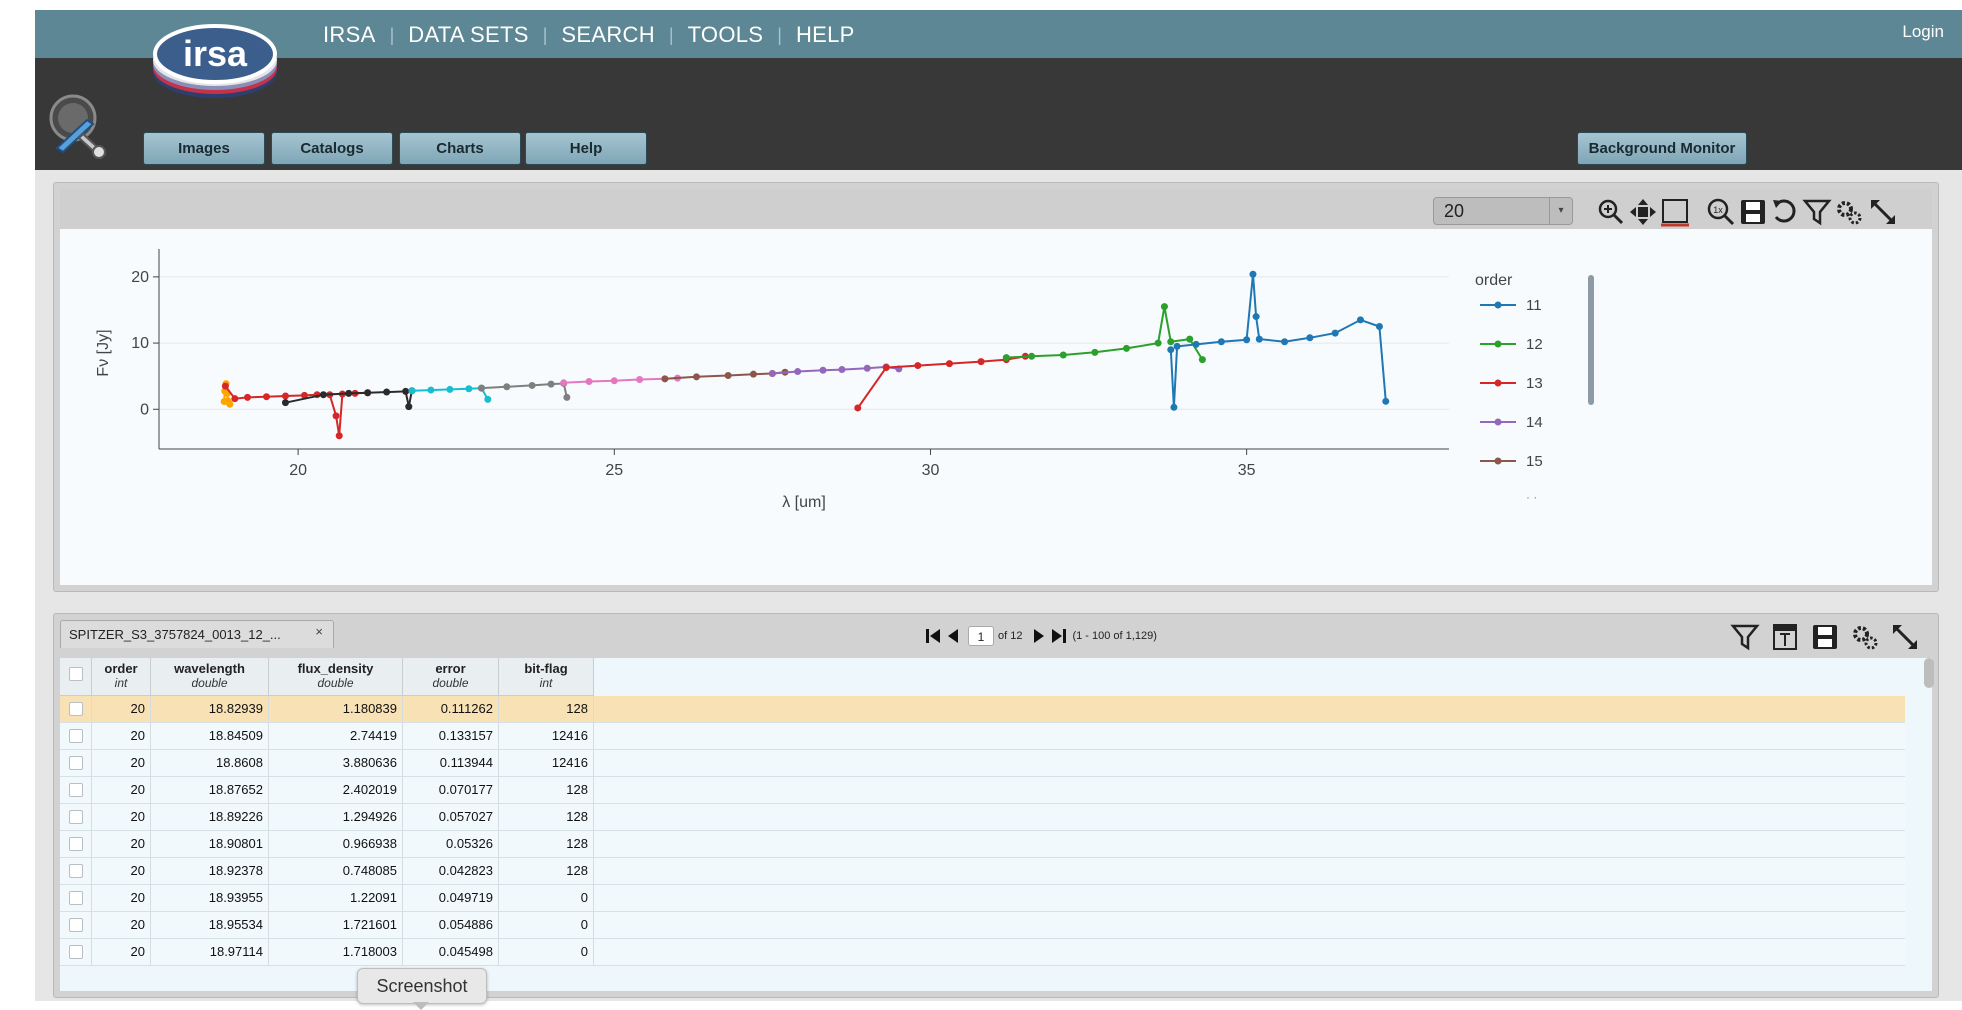  Describe the element at coordinates (546, 677) in the screenshot. I see `column-header-bit-flag: bit-flag int` at that location.